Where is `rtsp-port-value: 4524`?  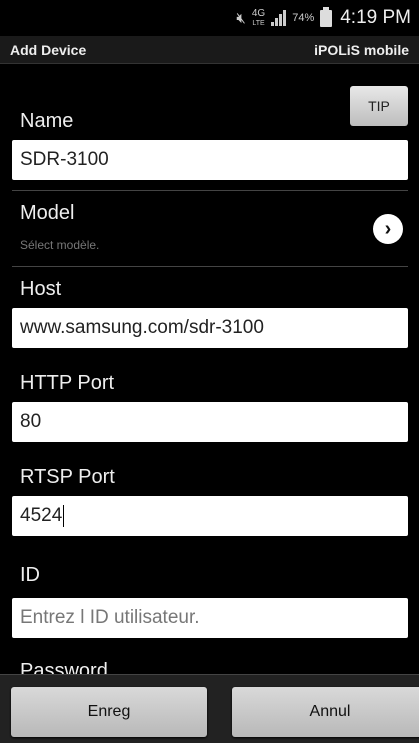
rtsp-port-value: 4524 is located at coordinates (41, 515).